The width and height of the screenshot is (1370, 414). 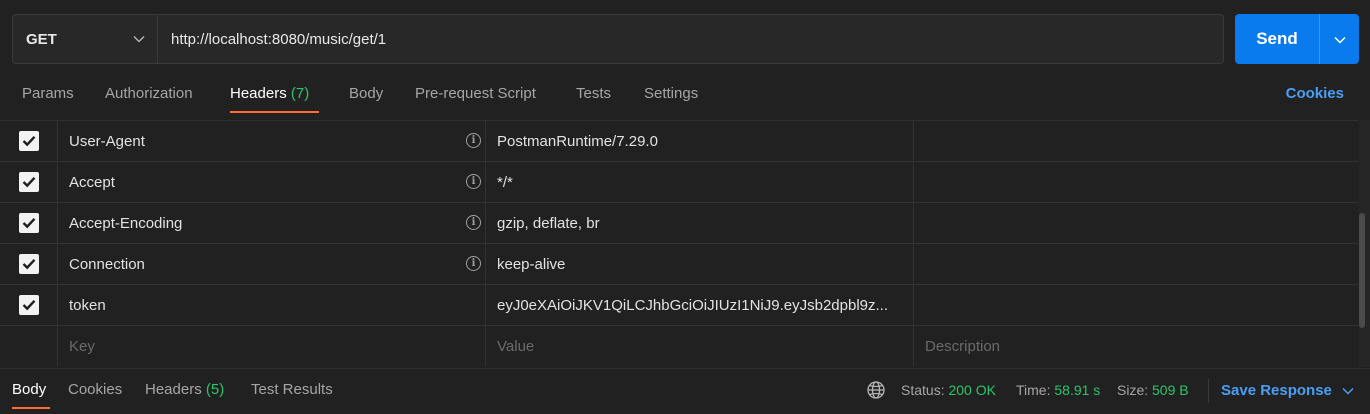 I want to click on table-row: Accept-Encoding i gzip, deflate, br, so click(x=679, y=223).